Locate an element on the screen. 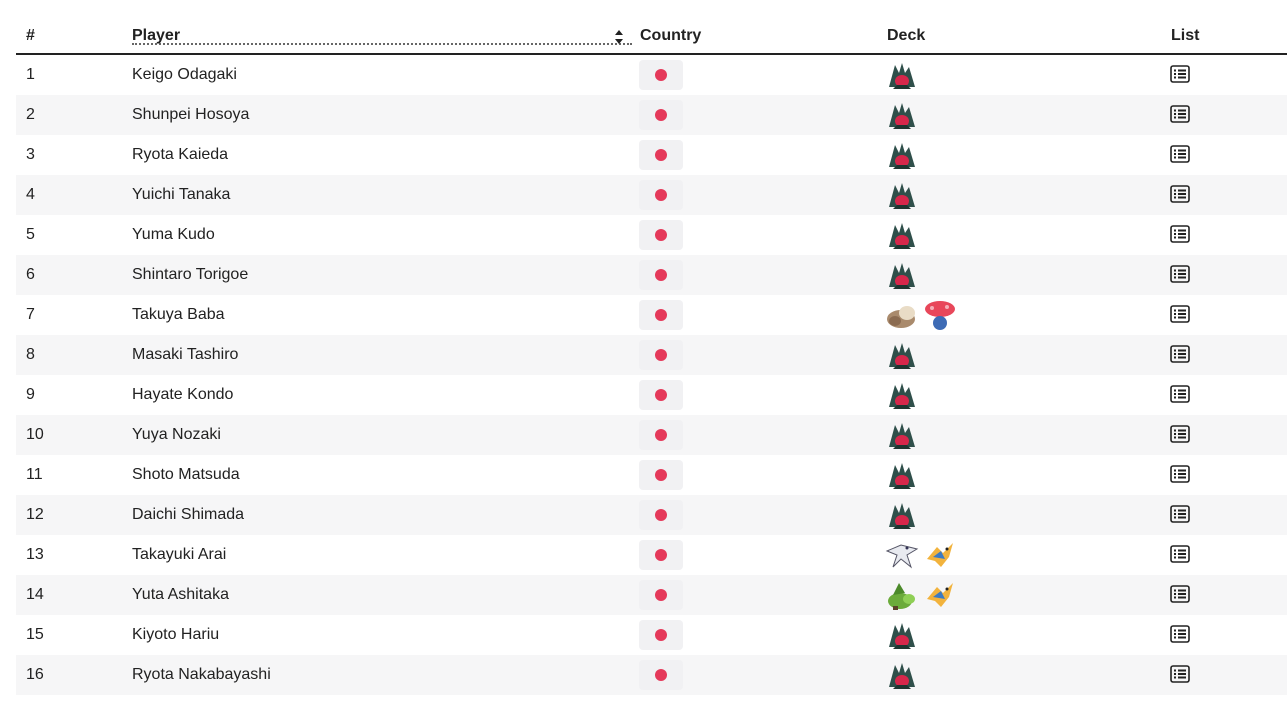 This screenshot has width=1287, height=710. table-row: 8 Masaki Tashiro is located at coordinates (651, 355).